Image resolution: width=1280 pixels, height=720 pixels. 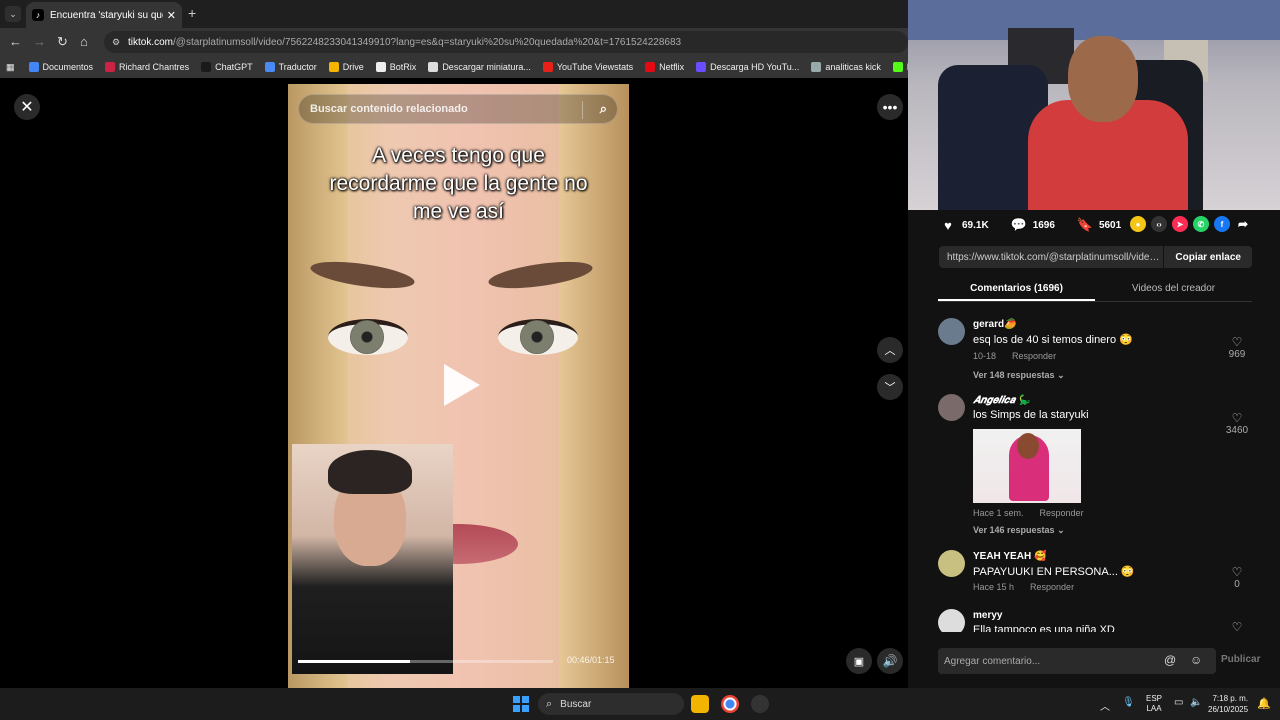 I want to click on back-button: ←, so click(x=15, y=41).